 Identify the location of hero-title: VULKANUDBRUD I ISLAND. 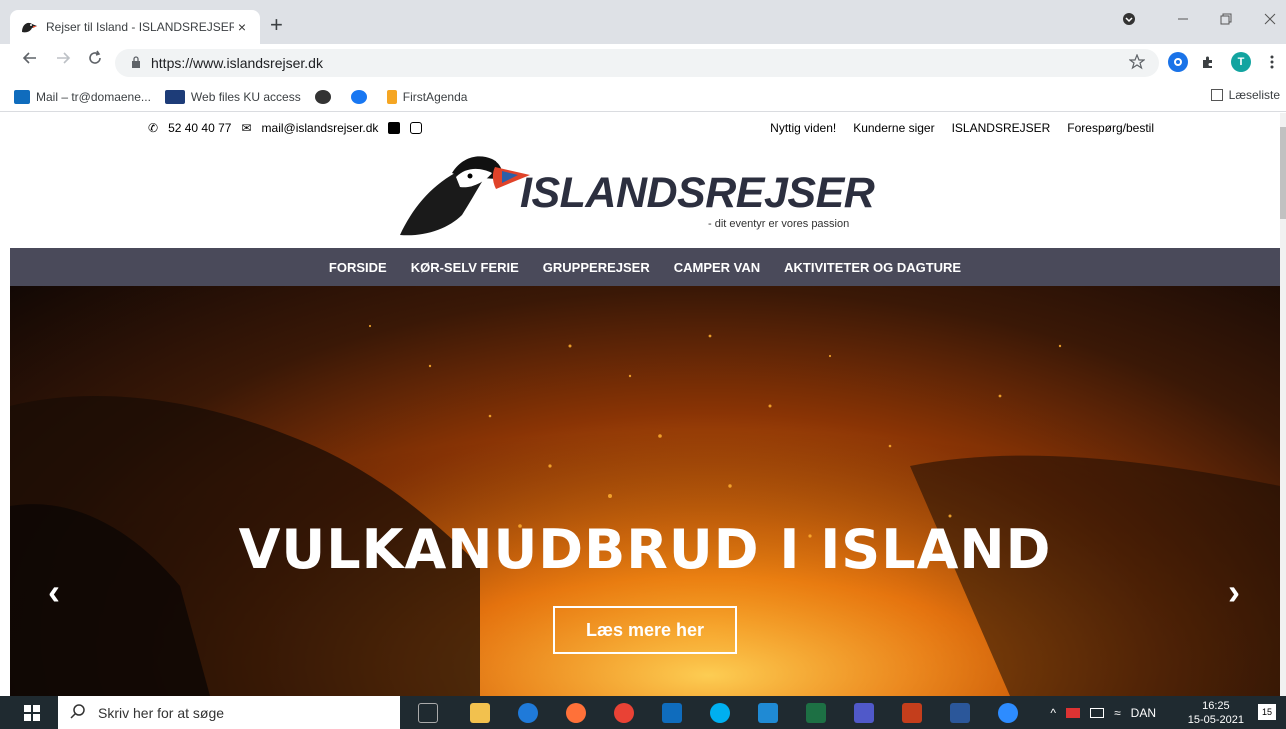
(645, 549).